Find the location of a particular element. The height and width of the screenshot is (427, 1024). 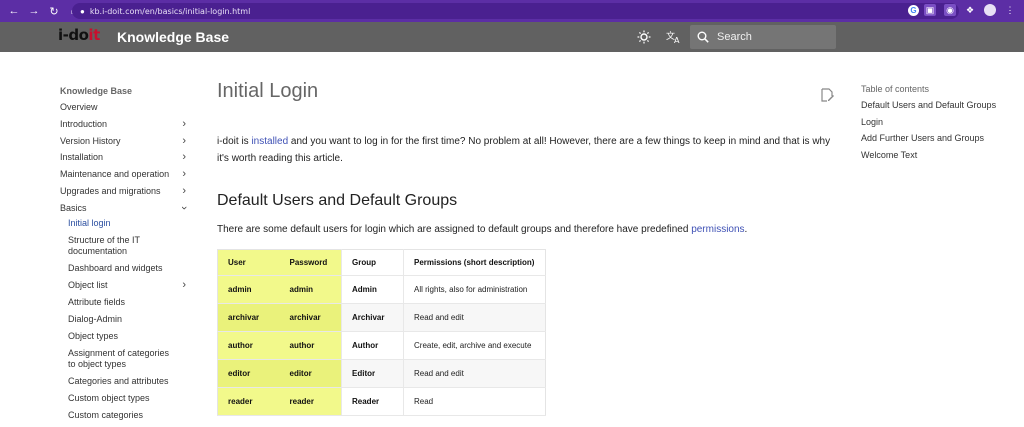

sidebar-item-structure: Structure of the IT documentation is located at coordinates (115, 249).